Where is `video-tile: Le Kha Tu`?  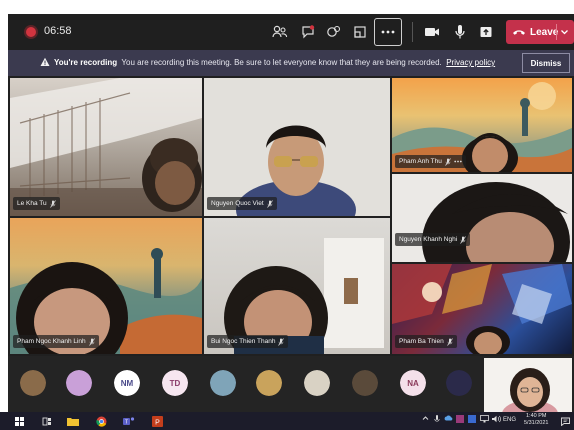
video-tile: Le Kha Tu is located at coordinates (106, 147).